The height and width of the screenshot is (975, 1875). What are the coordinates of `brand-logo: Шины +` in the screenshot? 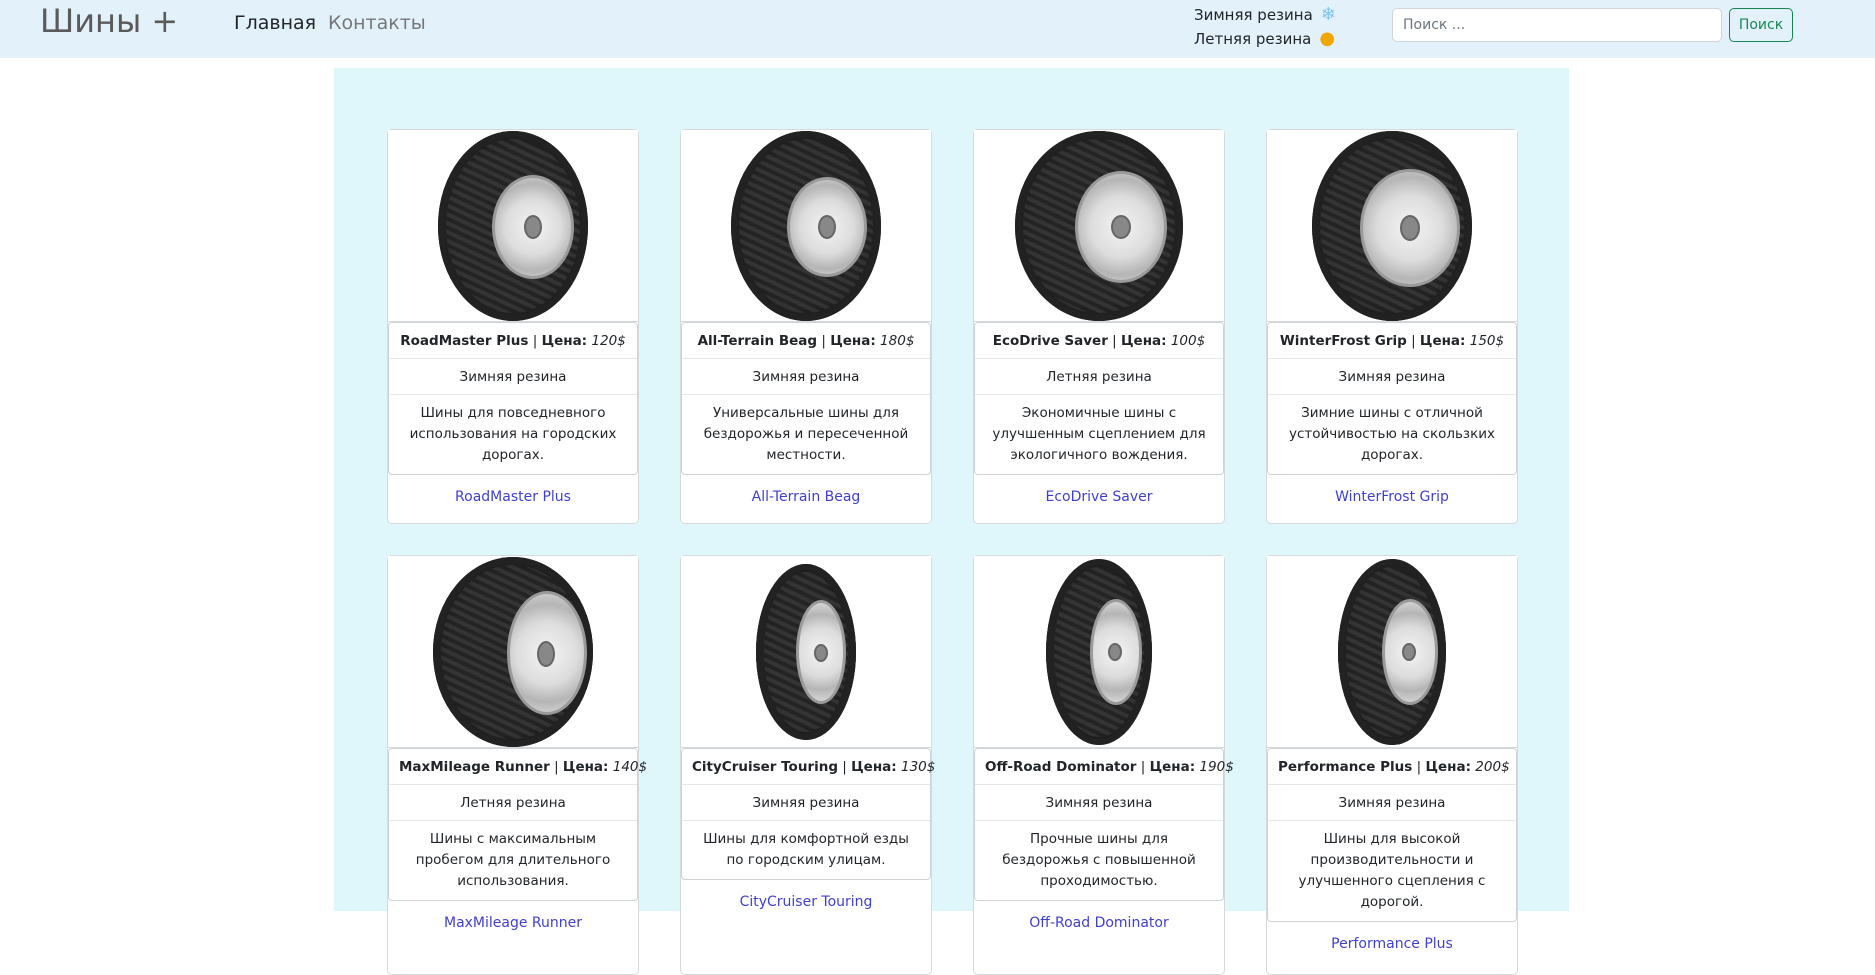 It's located at (109, 21).